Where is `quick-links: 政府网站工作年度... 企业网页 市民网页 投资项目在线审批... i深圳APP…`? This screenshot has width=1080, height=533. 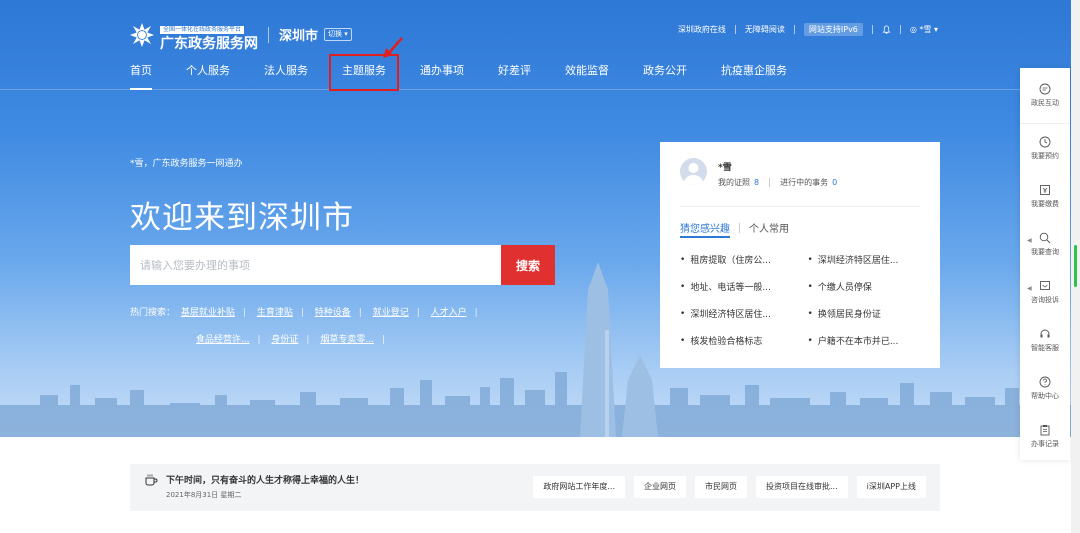
quick-links: 政府网站工作年度... 企业网页 市民网页 投资项目在线审批... i深圳APP… is located at coordinates (729, 487).